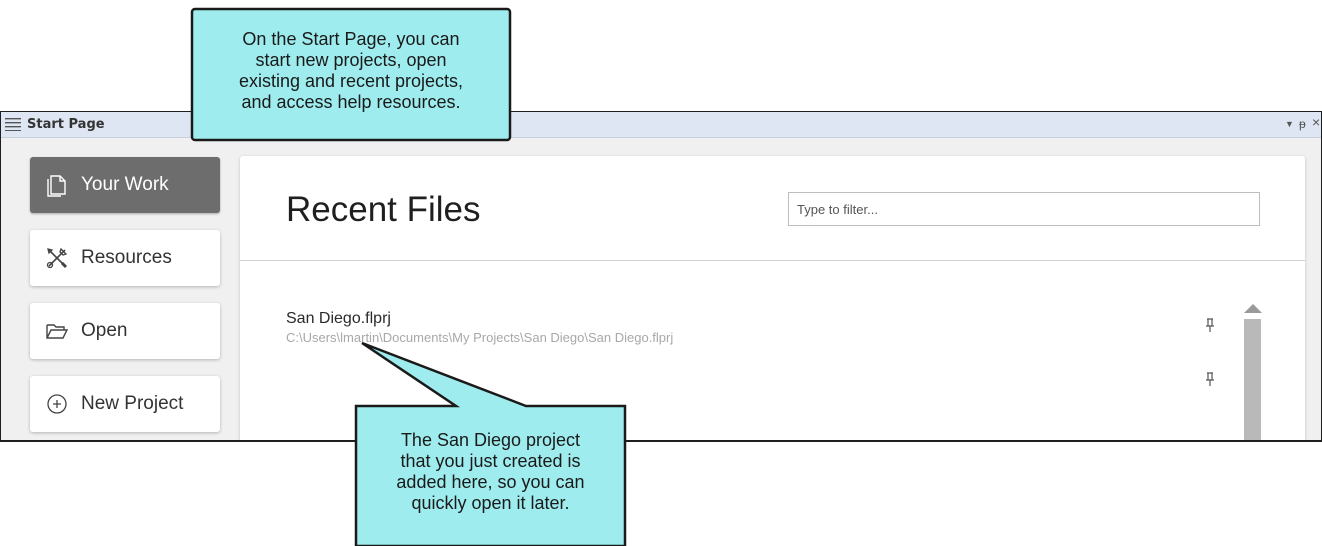 The height and width of the screenshot is (546, 1322). I want to click on filter-input, so click(1024, 209).